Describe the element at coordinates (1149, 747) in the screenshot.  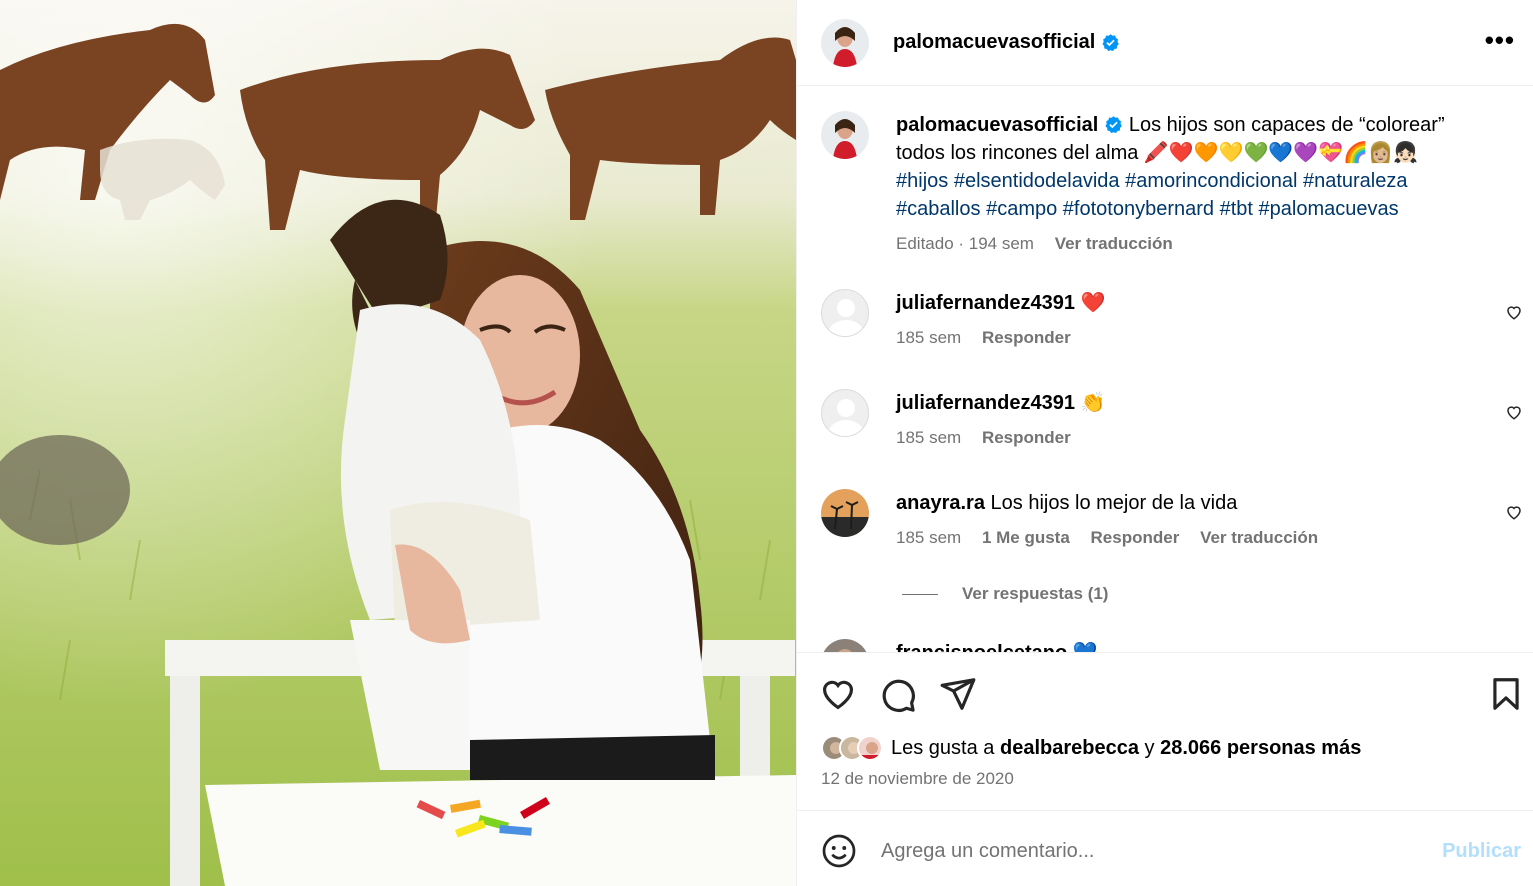
I see `likes-connector: y` at that location.